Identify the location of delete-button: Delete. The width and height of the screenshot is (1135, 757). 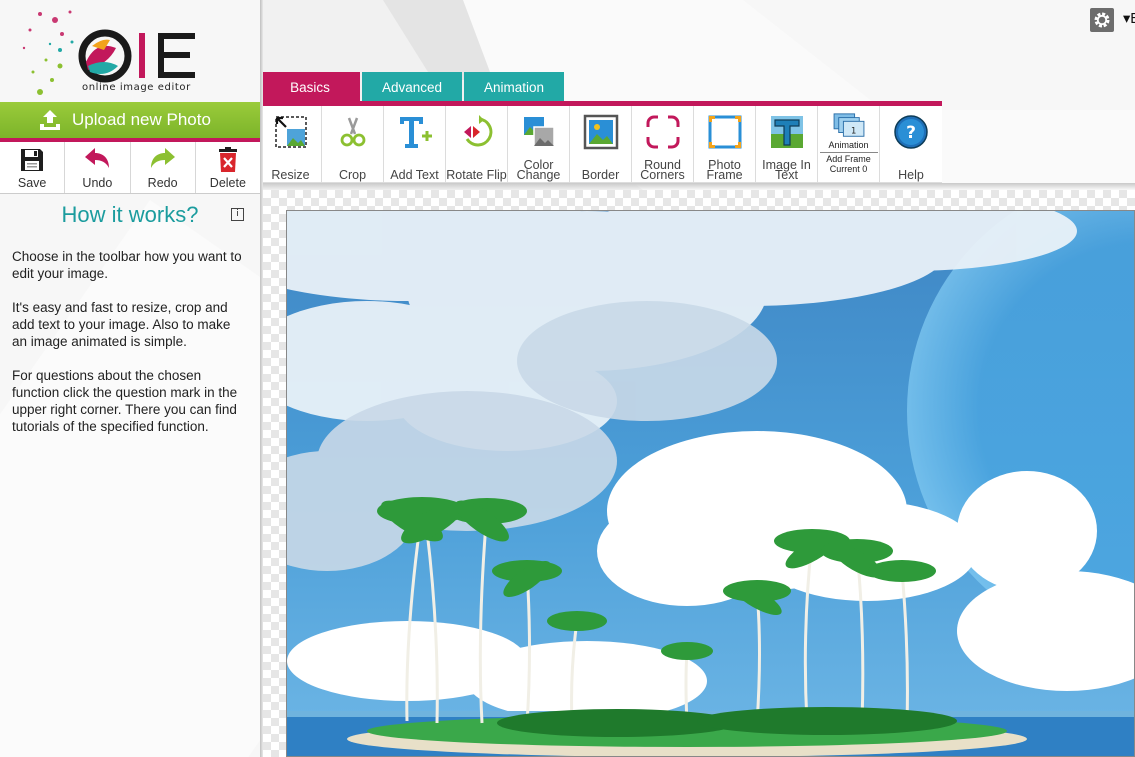
(228, 167).